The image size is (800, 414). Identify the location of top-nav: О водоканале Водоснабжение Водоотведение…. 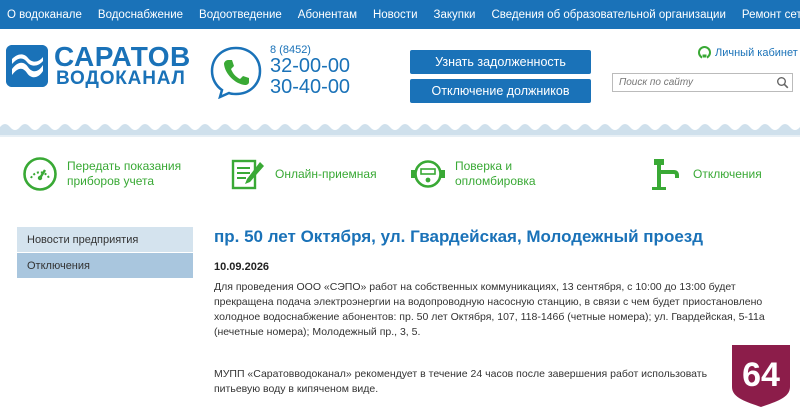
(400, 14).